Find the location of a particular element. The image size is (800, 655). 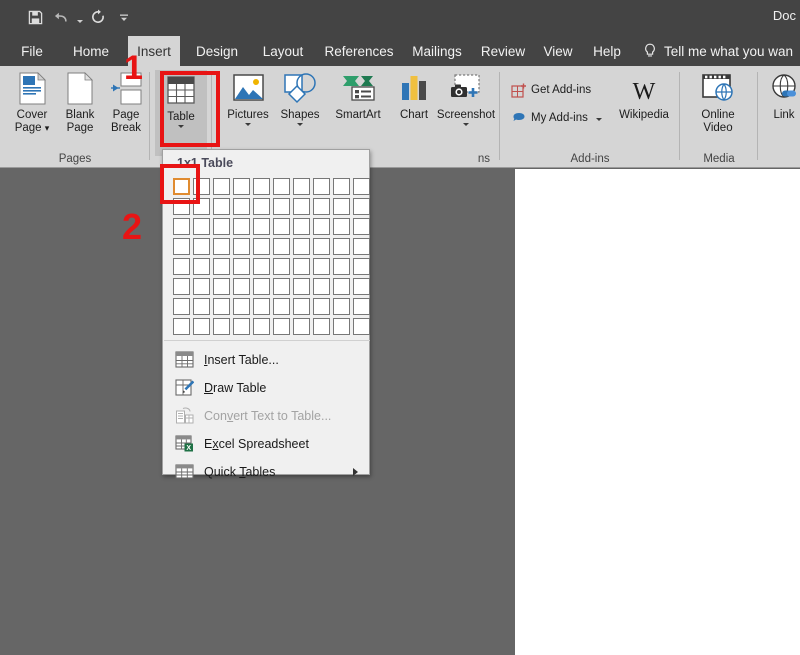

table-size-cell-4x6 is located at coordinates (241, 286).